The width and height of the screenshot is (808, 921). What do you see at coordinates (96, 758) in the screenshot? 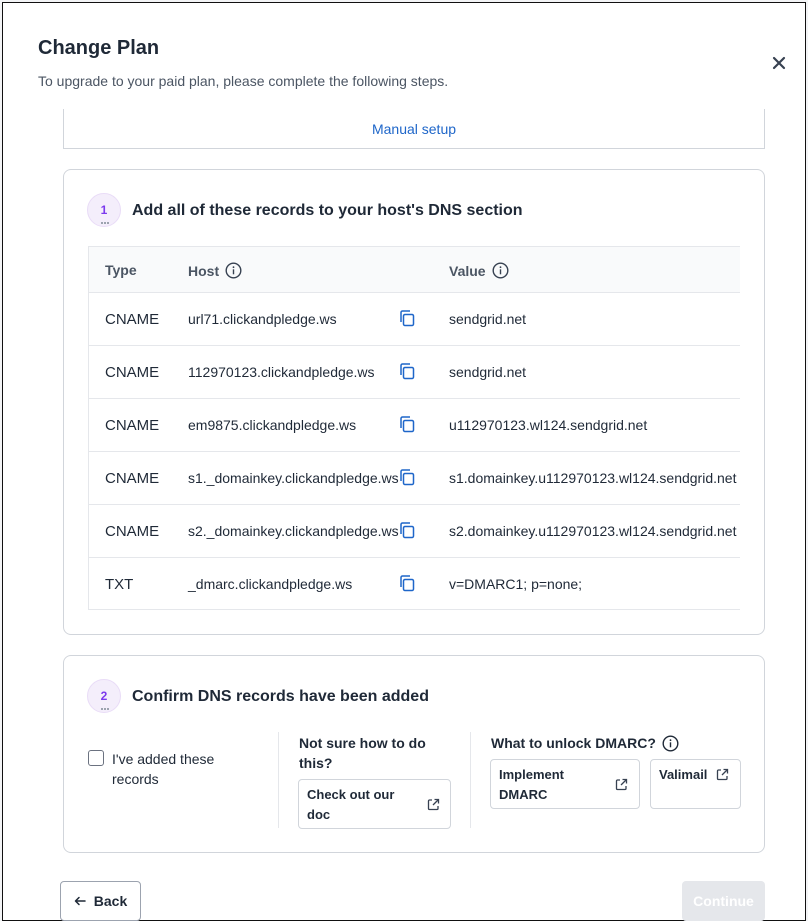
I see `records-added-checkbox` at bounding box center [96, 758].